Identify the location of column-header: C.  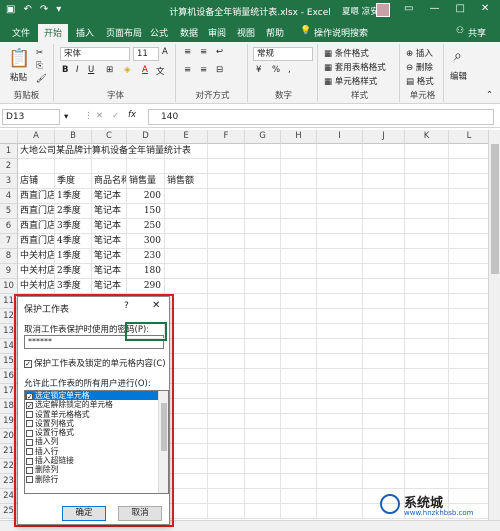
(109, 137).